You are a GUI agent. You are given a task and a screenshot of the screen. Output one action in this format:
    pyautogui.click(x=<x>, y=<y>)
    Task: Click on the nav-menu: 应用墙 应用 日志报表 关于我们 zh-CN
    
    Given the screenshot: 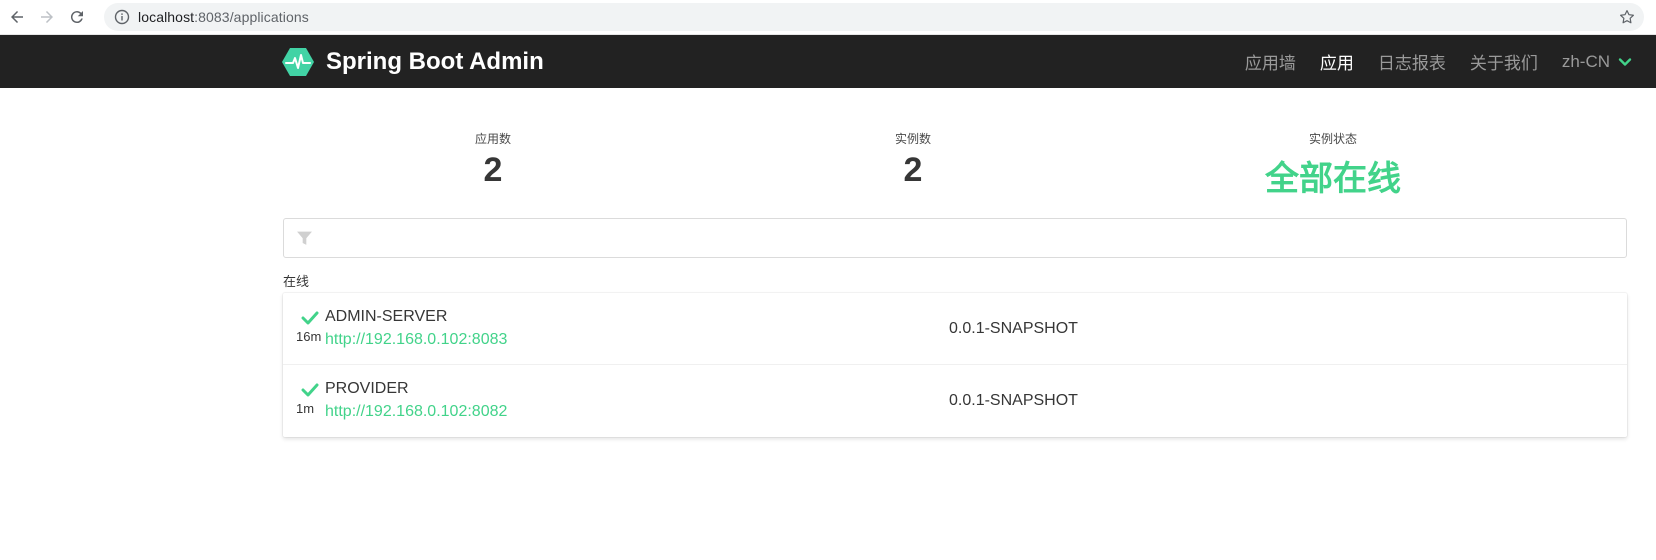 What is the action you would take?
    pyautogui.click(x=1426, y=61)
    